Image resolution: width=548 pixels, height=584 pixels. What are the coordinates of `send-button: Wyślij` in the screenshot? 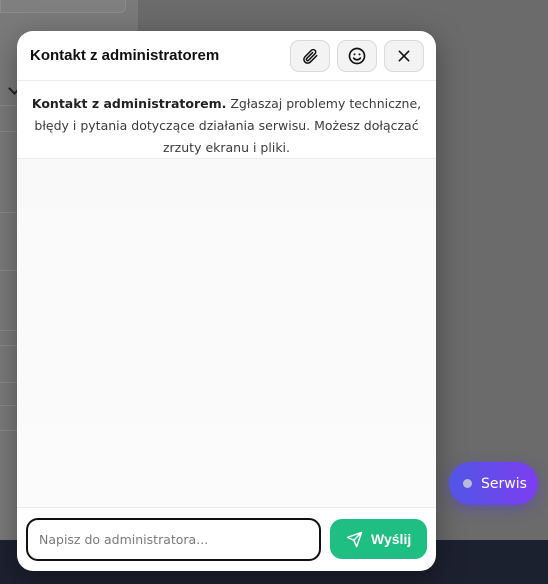 It's located at (378, 539).